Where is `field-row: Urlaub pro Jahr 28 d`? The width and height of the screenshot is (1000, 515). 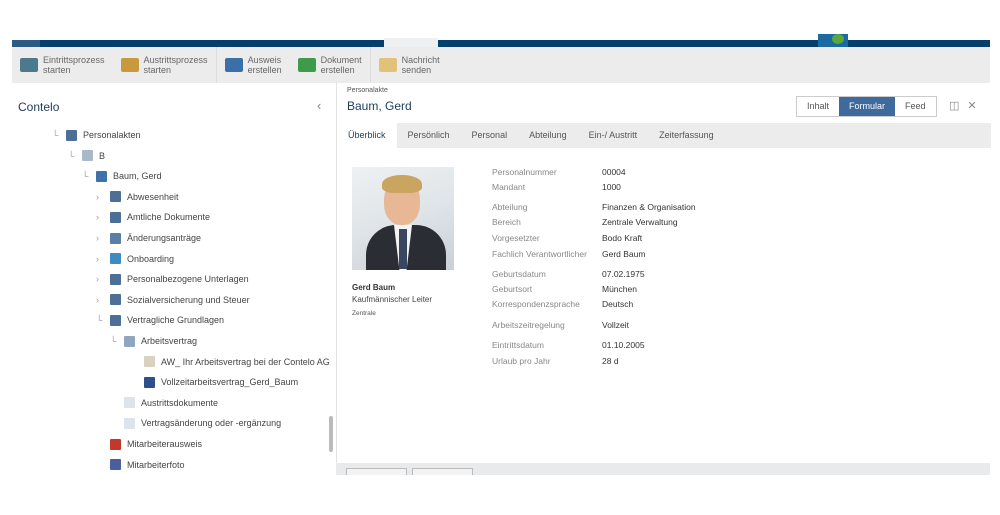 field-row: Urlaub pro Jahr 28 d is located at coordinates (555, 361).